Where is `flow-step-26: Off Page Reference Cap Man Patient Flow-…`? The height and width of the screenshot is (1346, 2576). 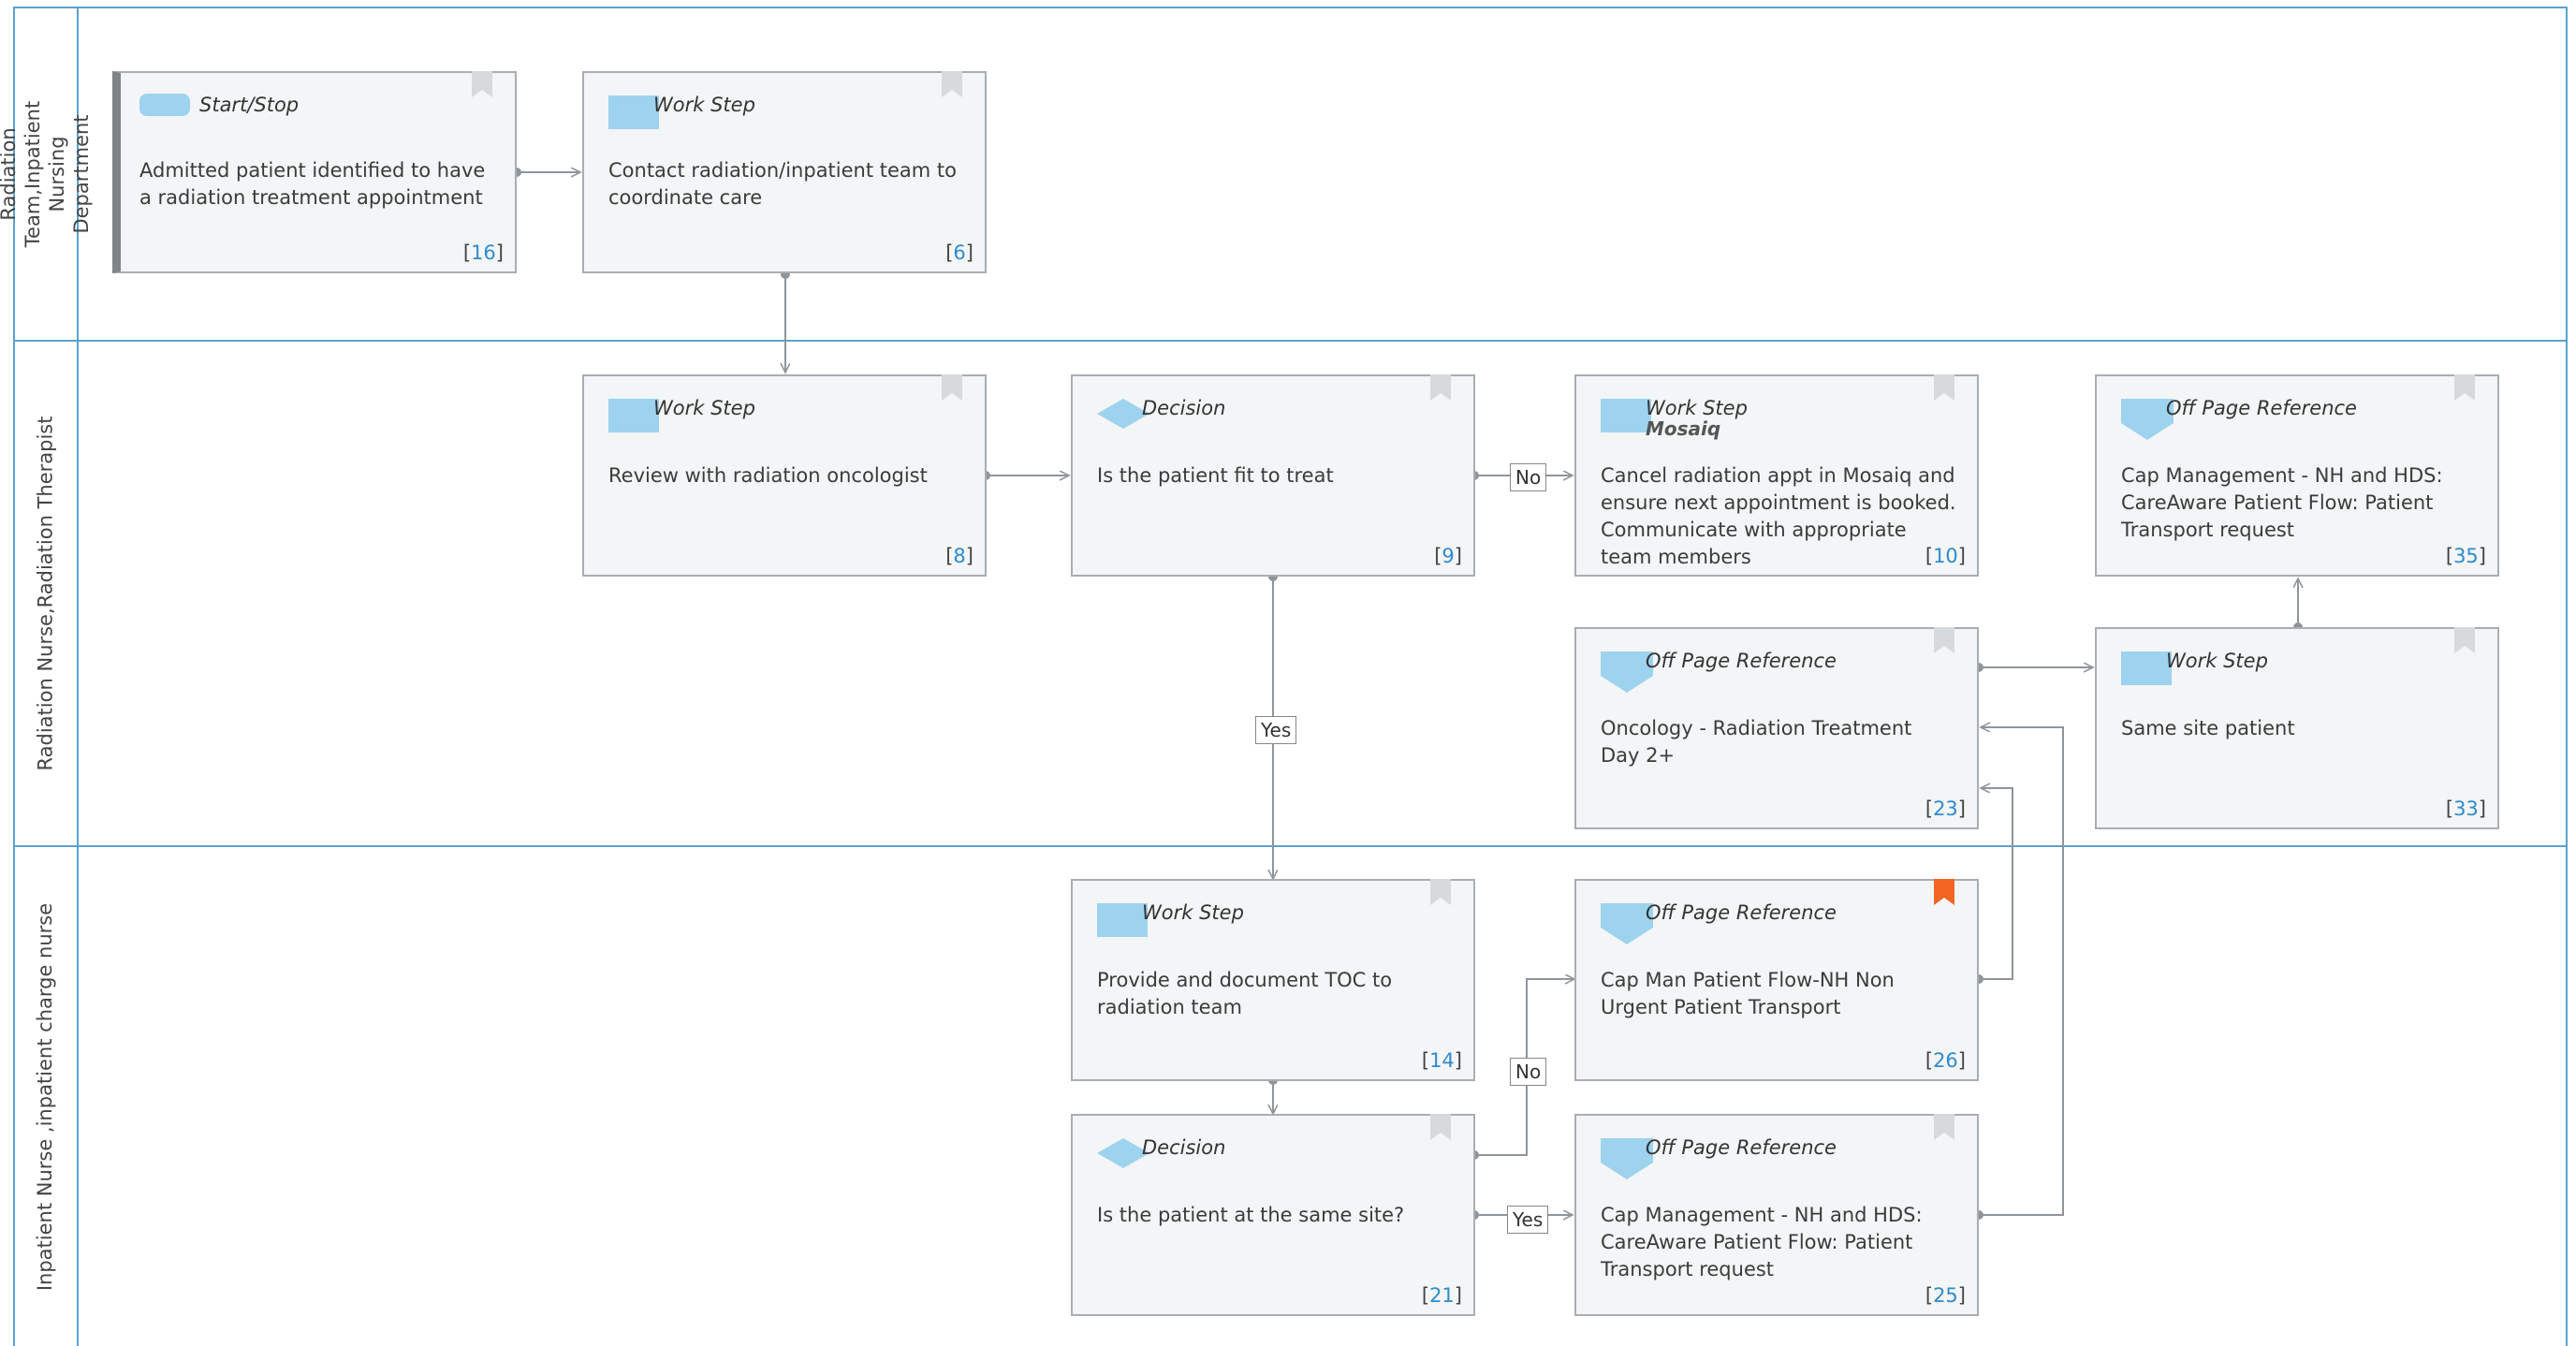 flow-step-26: Off Page Reference Cap Man Patient Flow-… is located at coordinates (1777, 980).